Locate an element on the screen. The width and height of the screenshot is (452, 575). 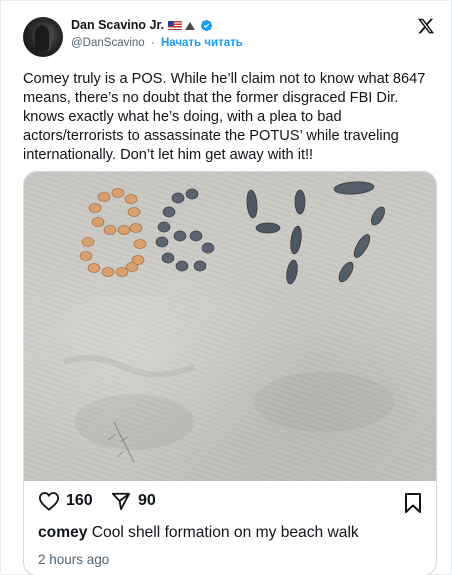
author-name-row: Dan Scavino Jr. is located at coordinates (142, 25).